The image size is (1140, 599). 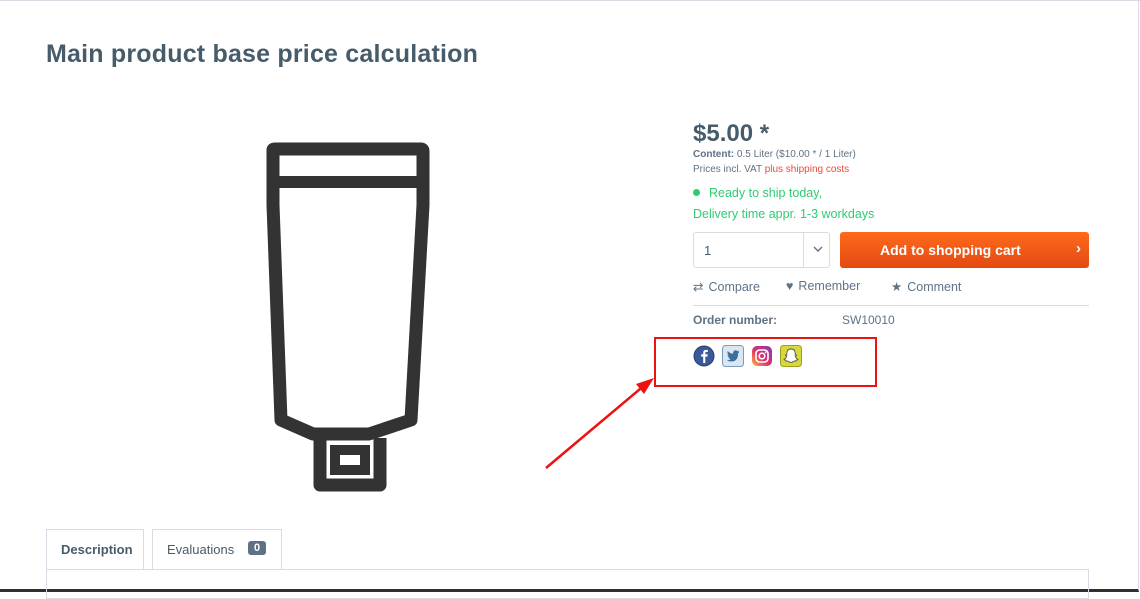 I want to click on vat-info: Prices incl. VAT plus shipping costs, so click(x=771, y=169).